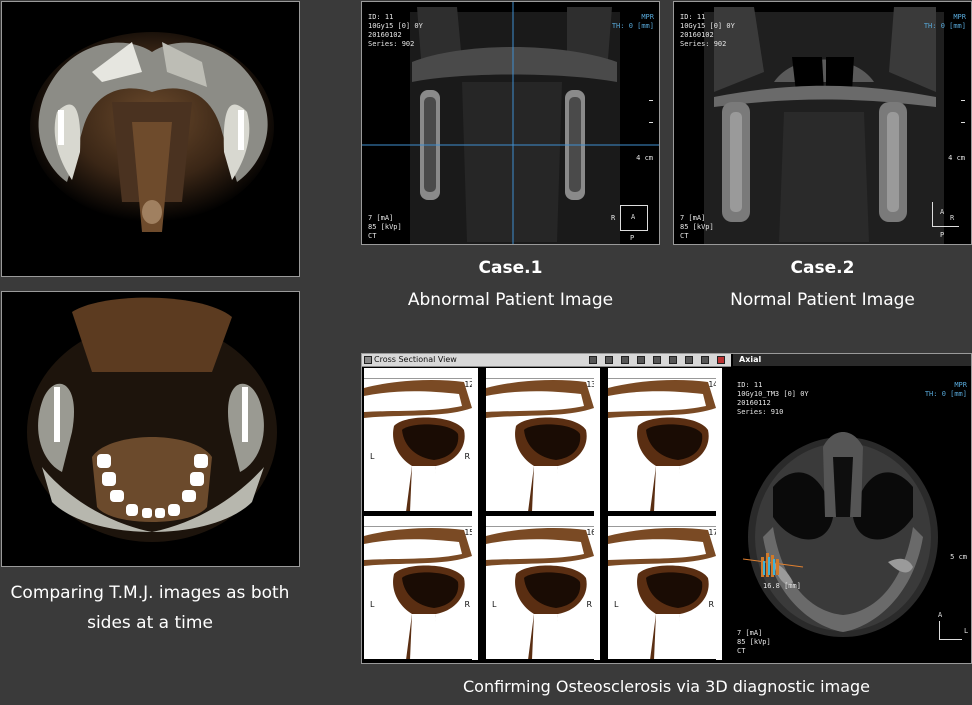  What do you see at coordinates (693, 218) in the screenshot?
I see `case2-ma: 7 [mA]` at bounding box center [693, 218].